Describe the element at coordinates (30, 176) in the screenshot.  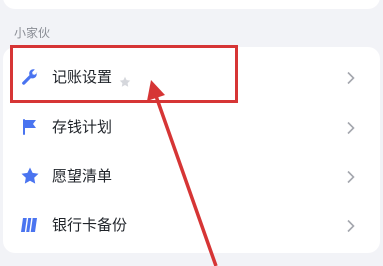
I see `star-icon` at that location.